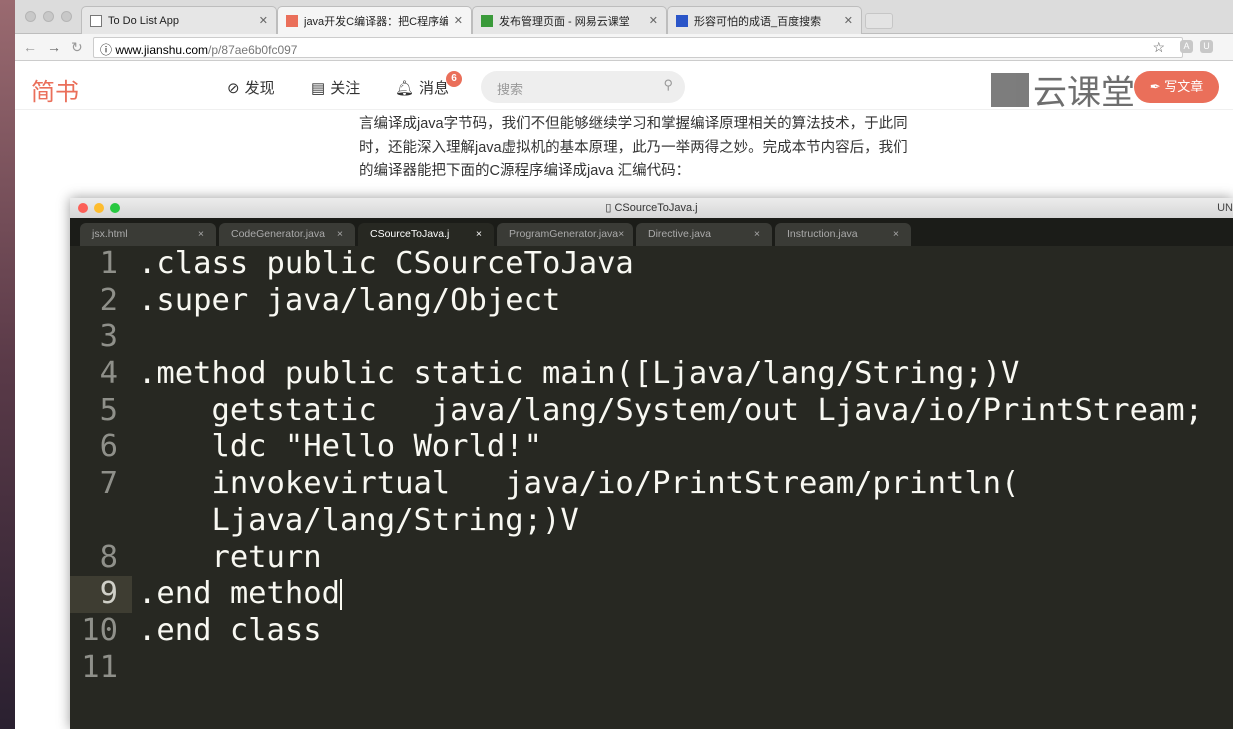 This screenshot has height=729, width=1233. Describe the element at coordinates (230, 630) in the screenshot. I see `code-text: .end class` at that location.